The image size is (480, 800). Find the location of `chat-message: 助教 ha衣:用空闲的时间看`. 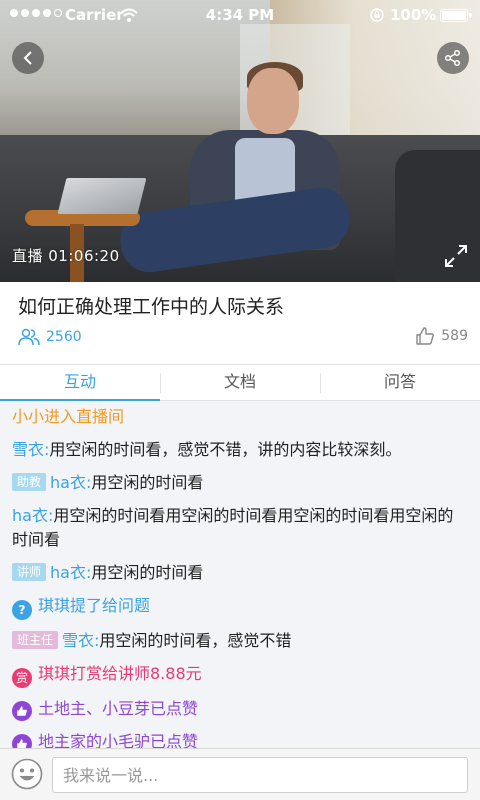

chat-message: 助教 ha衣:用空闲的时间看 is located at coordinates (240, 483).